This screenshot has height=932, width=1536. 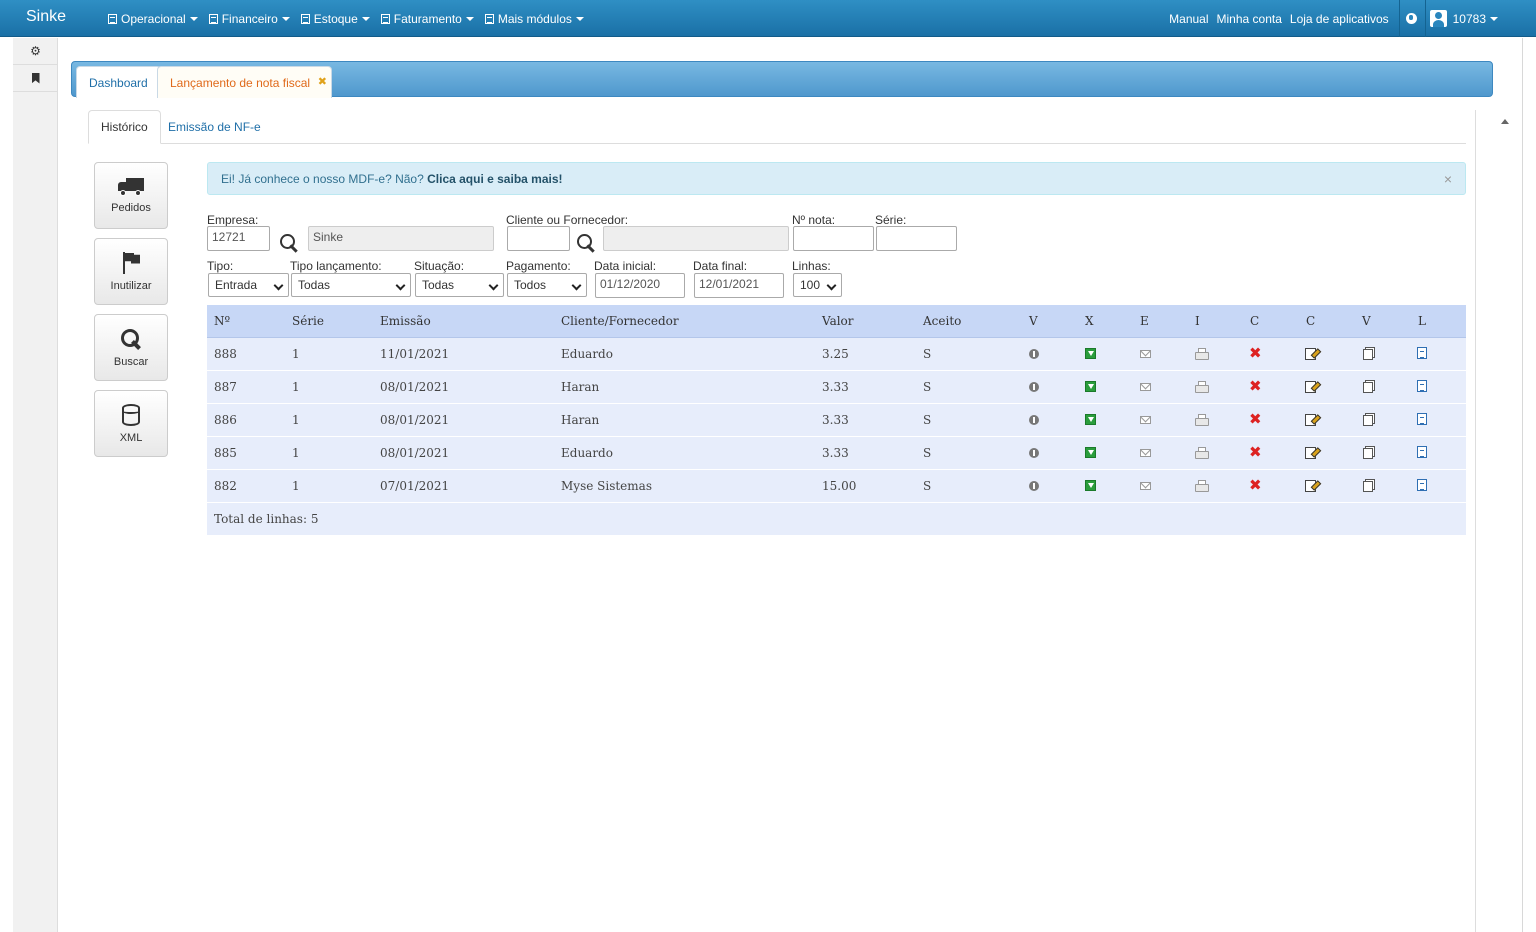 What do you see at coordinates (335, 19) in the screenshot?
I see `menu-estoque: Estoque` at bounding box center [335, 19].